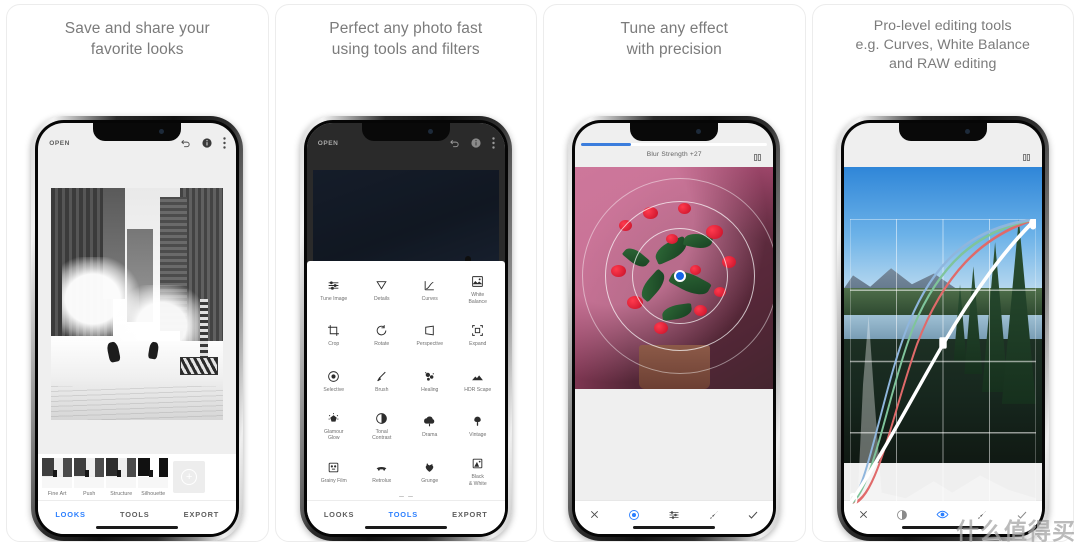  What do you see at coordinates (478, 427) in the screenshot?
I see `tool-vintage: Vintage` at bounding box center [478, 427].